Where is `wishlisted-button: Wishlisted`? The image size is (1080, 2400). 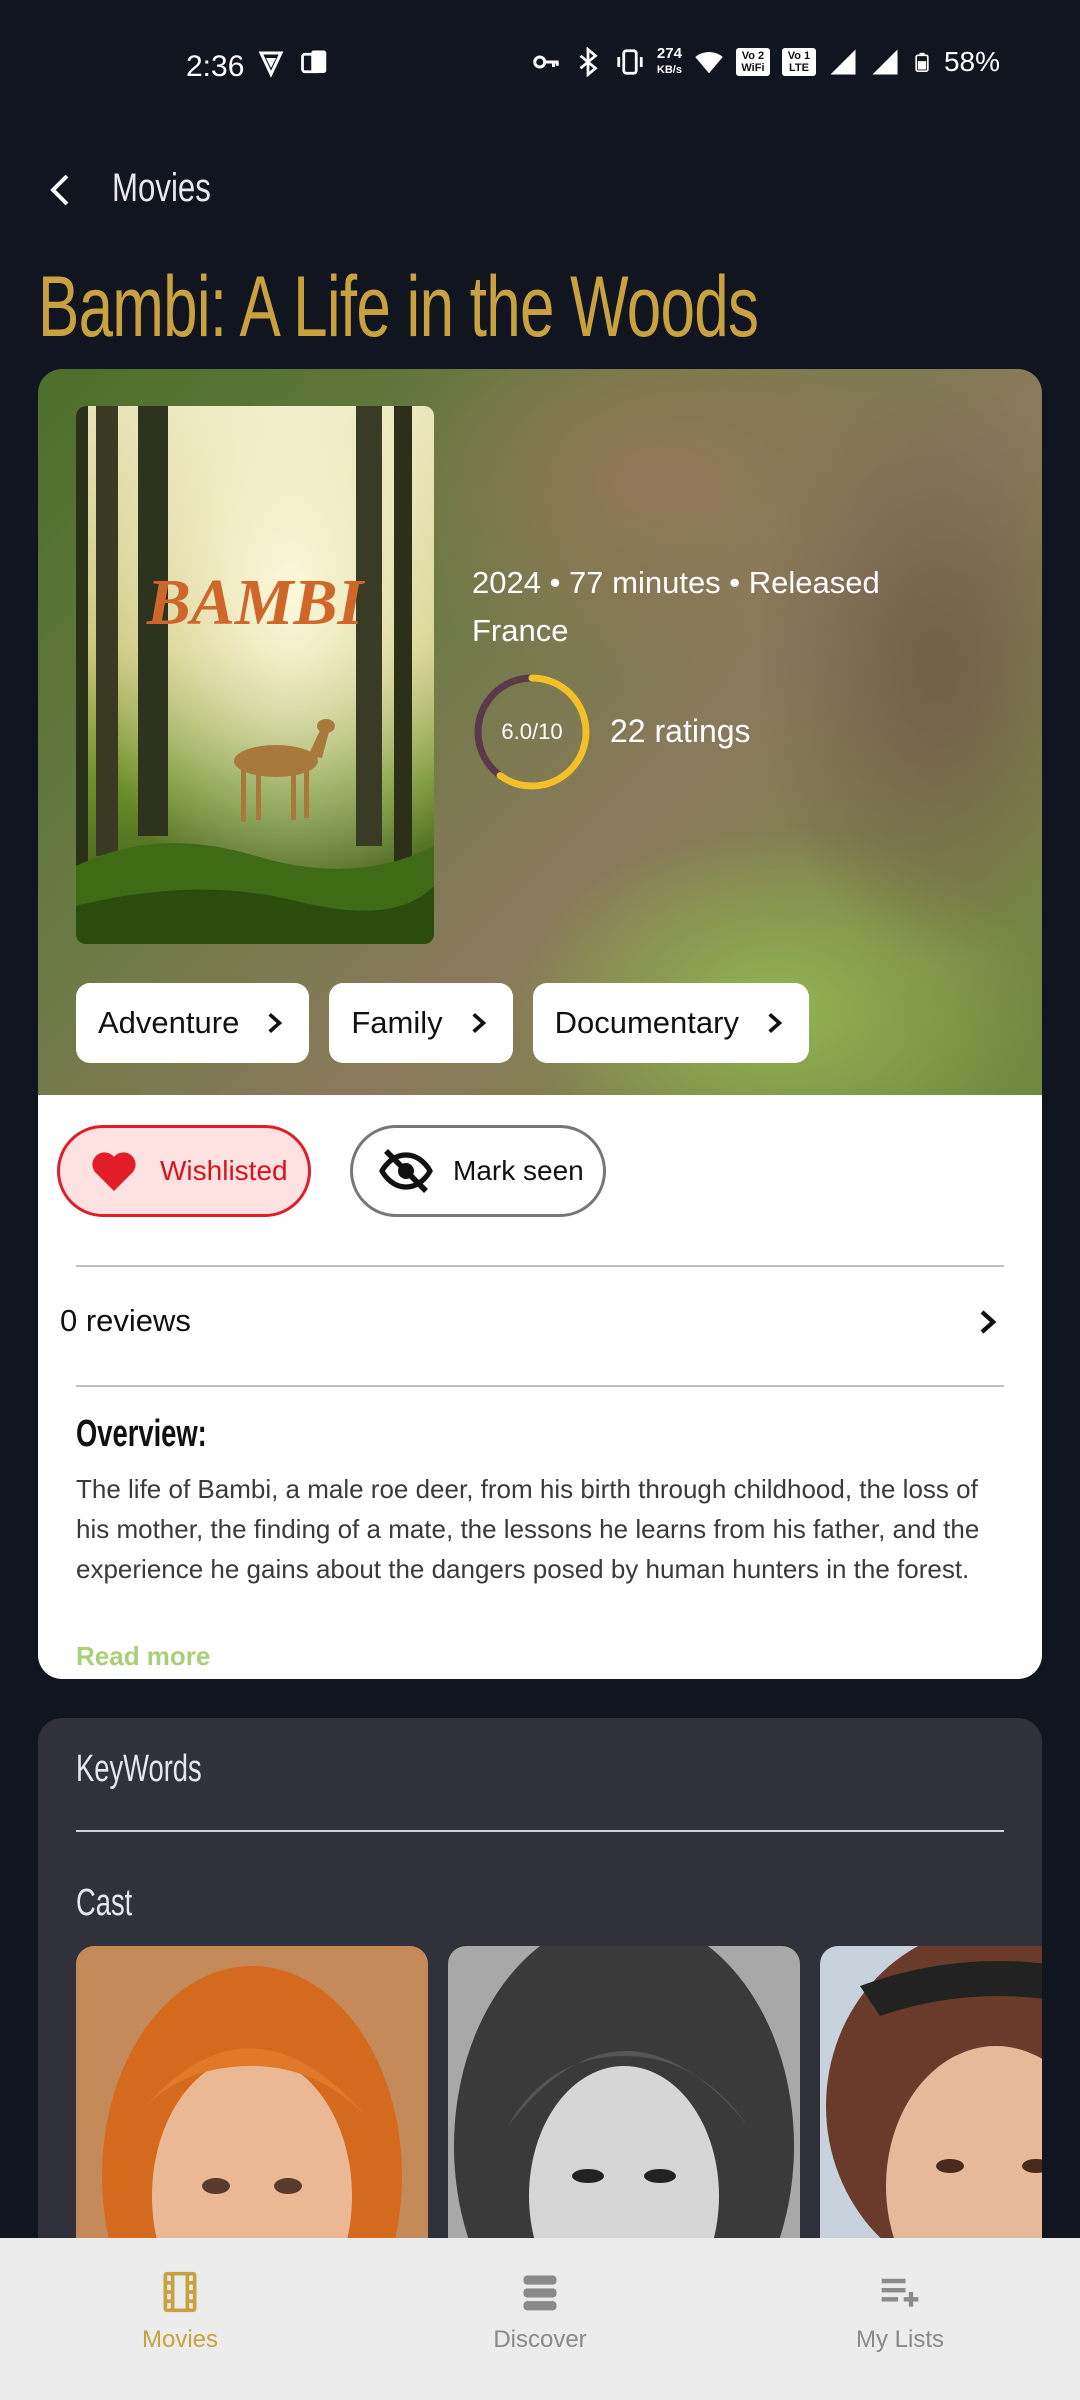
wishlisted-button: Wishlisted is located at coordinates (184, 1171).